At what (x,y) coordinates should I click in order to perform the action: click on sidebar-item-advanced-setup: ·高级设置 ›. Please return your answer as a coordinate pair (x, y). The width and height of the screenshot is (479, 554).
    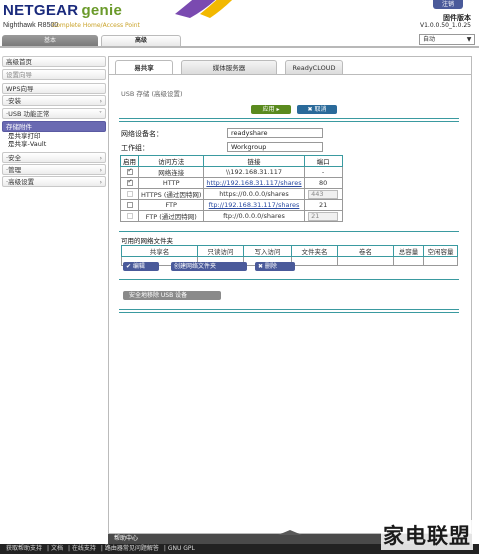
    Looking at the image, I should click on (54, 181).